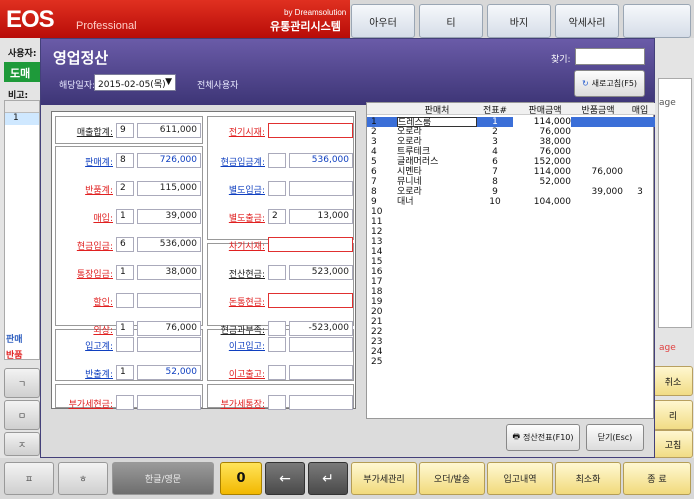 The height and width of the screenshot is (499, 694). What do you see at coordinates (125, 130) in the screenshot?
I see `count-field: 9` at bounding box center [125, 130].